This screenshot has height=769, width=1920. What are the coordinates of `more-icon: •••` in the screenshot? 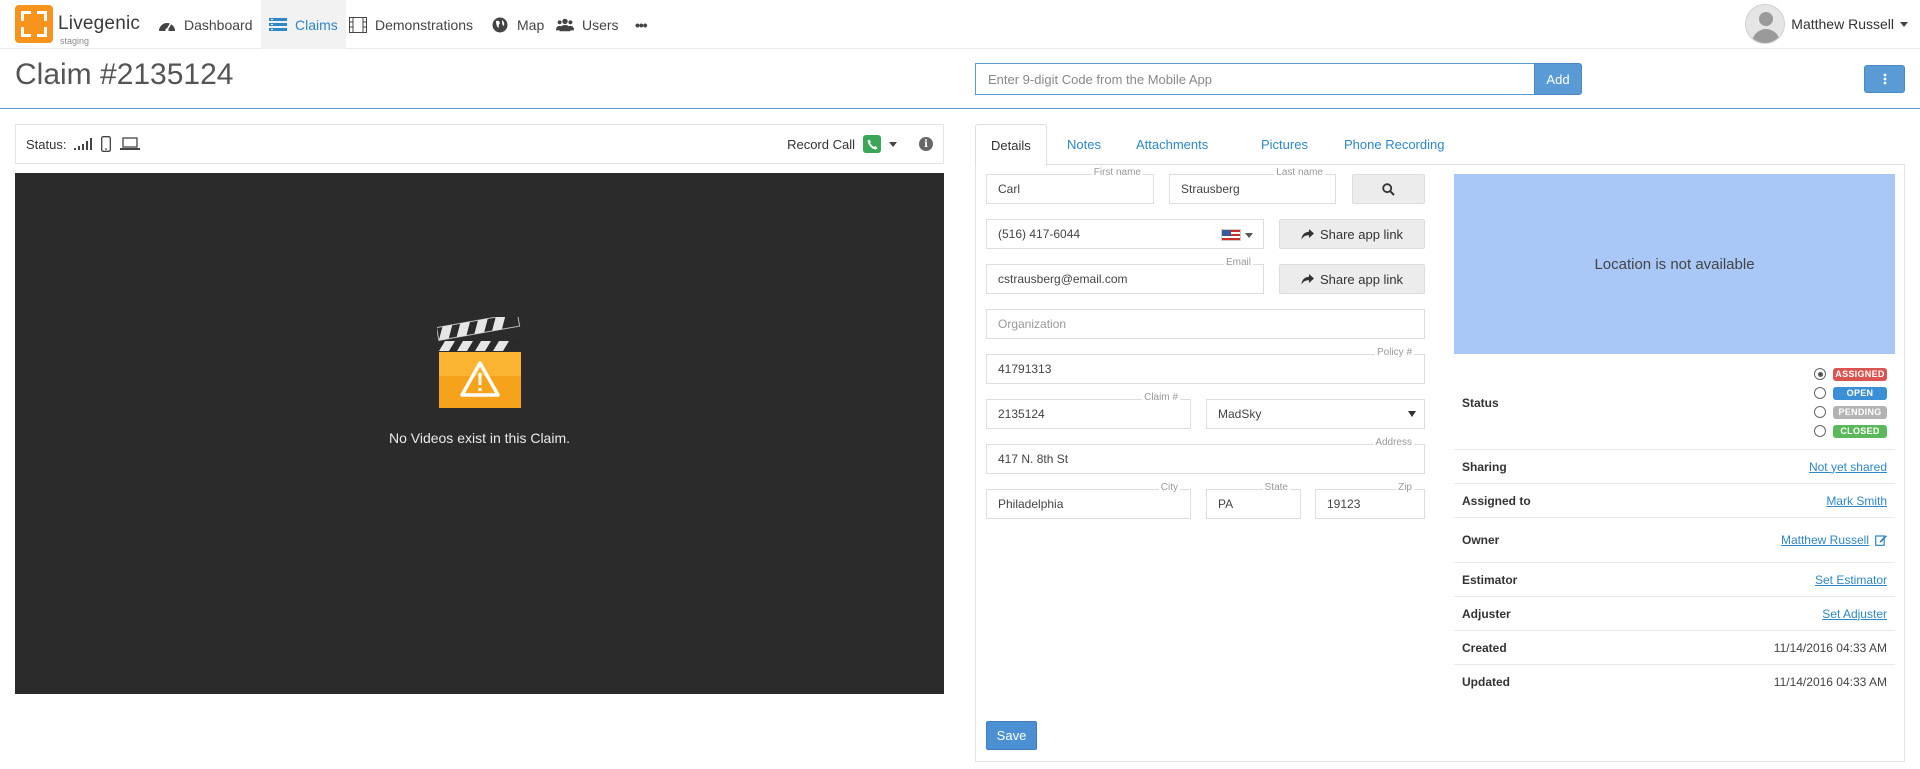 It's located at (641, 24).